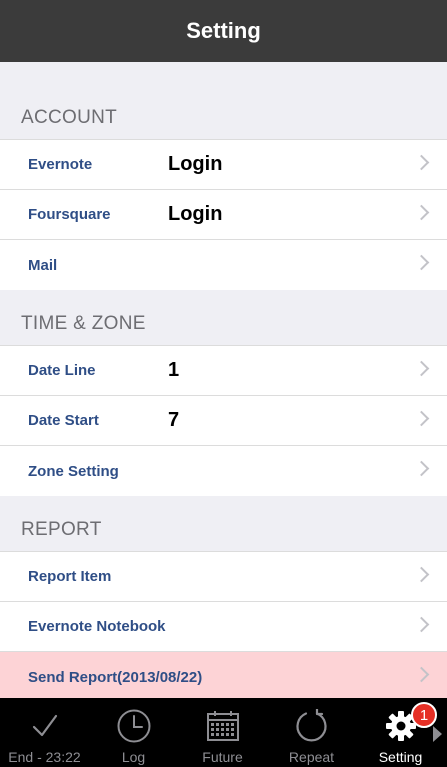 Image resolution: width=447 pixels, height=767 pixels. What do you see at coordinates (44, 757) in the screenshot?
I see `tab-label: End - 23:22` at bounding box center [44, 757].